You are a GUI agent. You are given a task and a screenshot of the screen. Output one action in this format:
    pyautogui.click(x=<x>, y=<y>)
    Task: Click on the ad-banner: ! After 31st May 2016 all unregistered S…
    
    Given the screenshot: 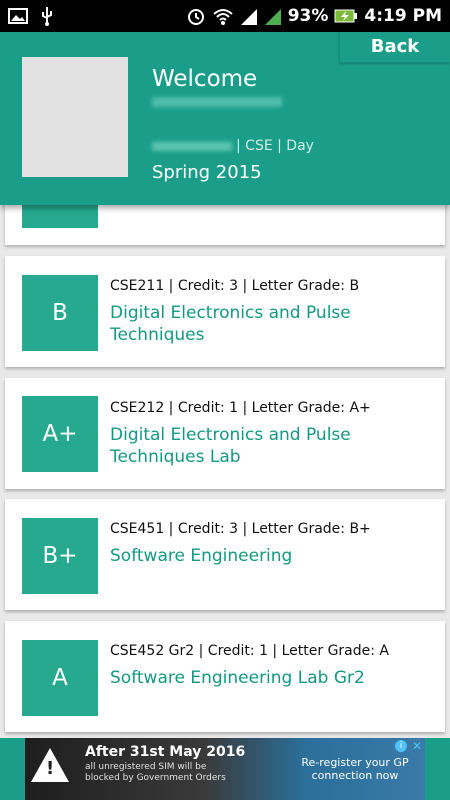 What is the action you would take?
    pyautogui.click(x=225, y=769)
    